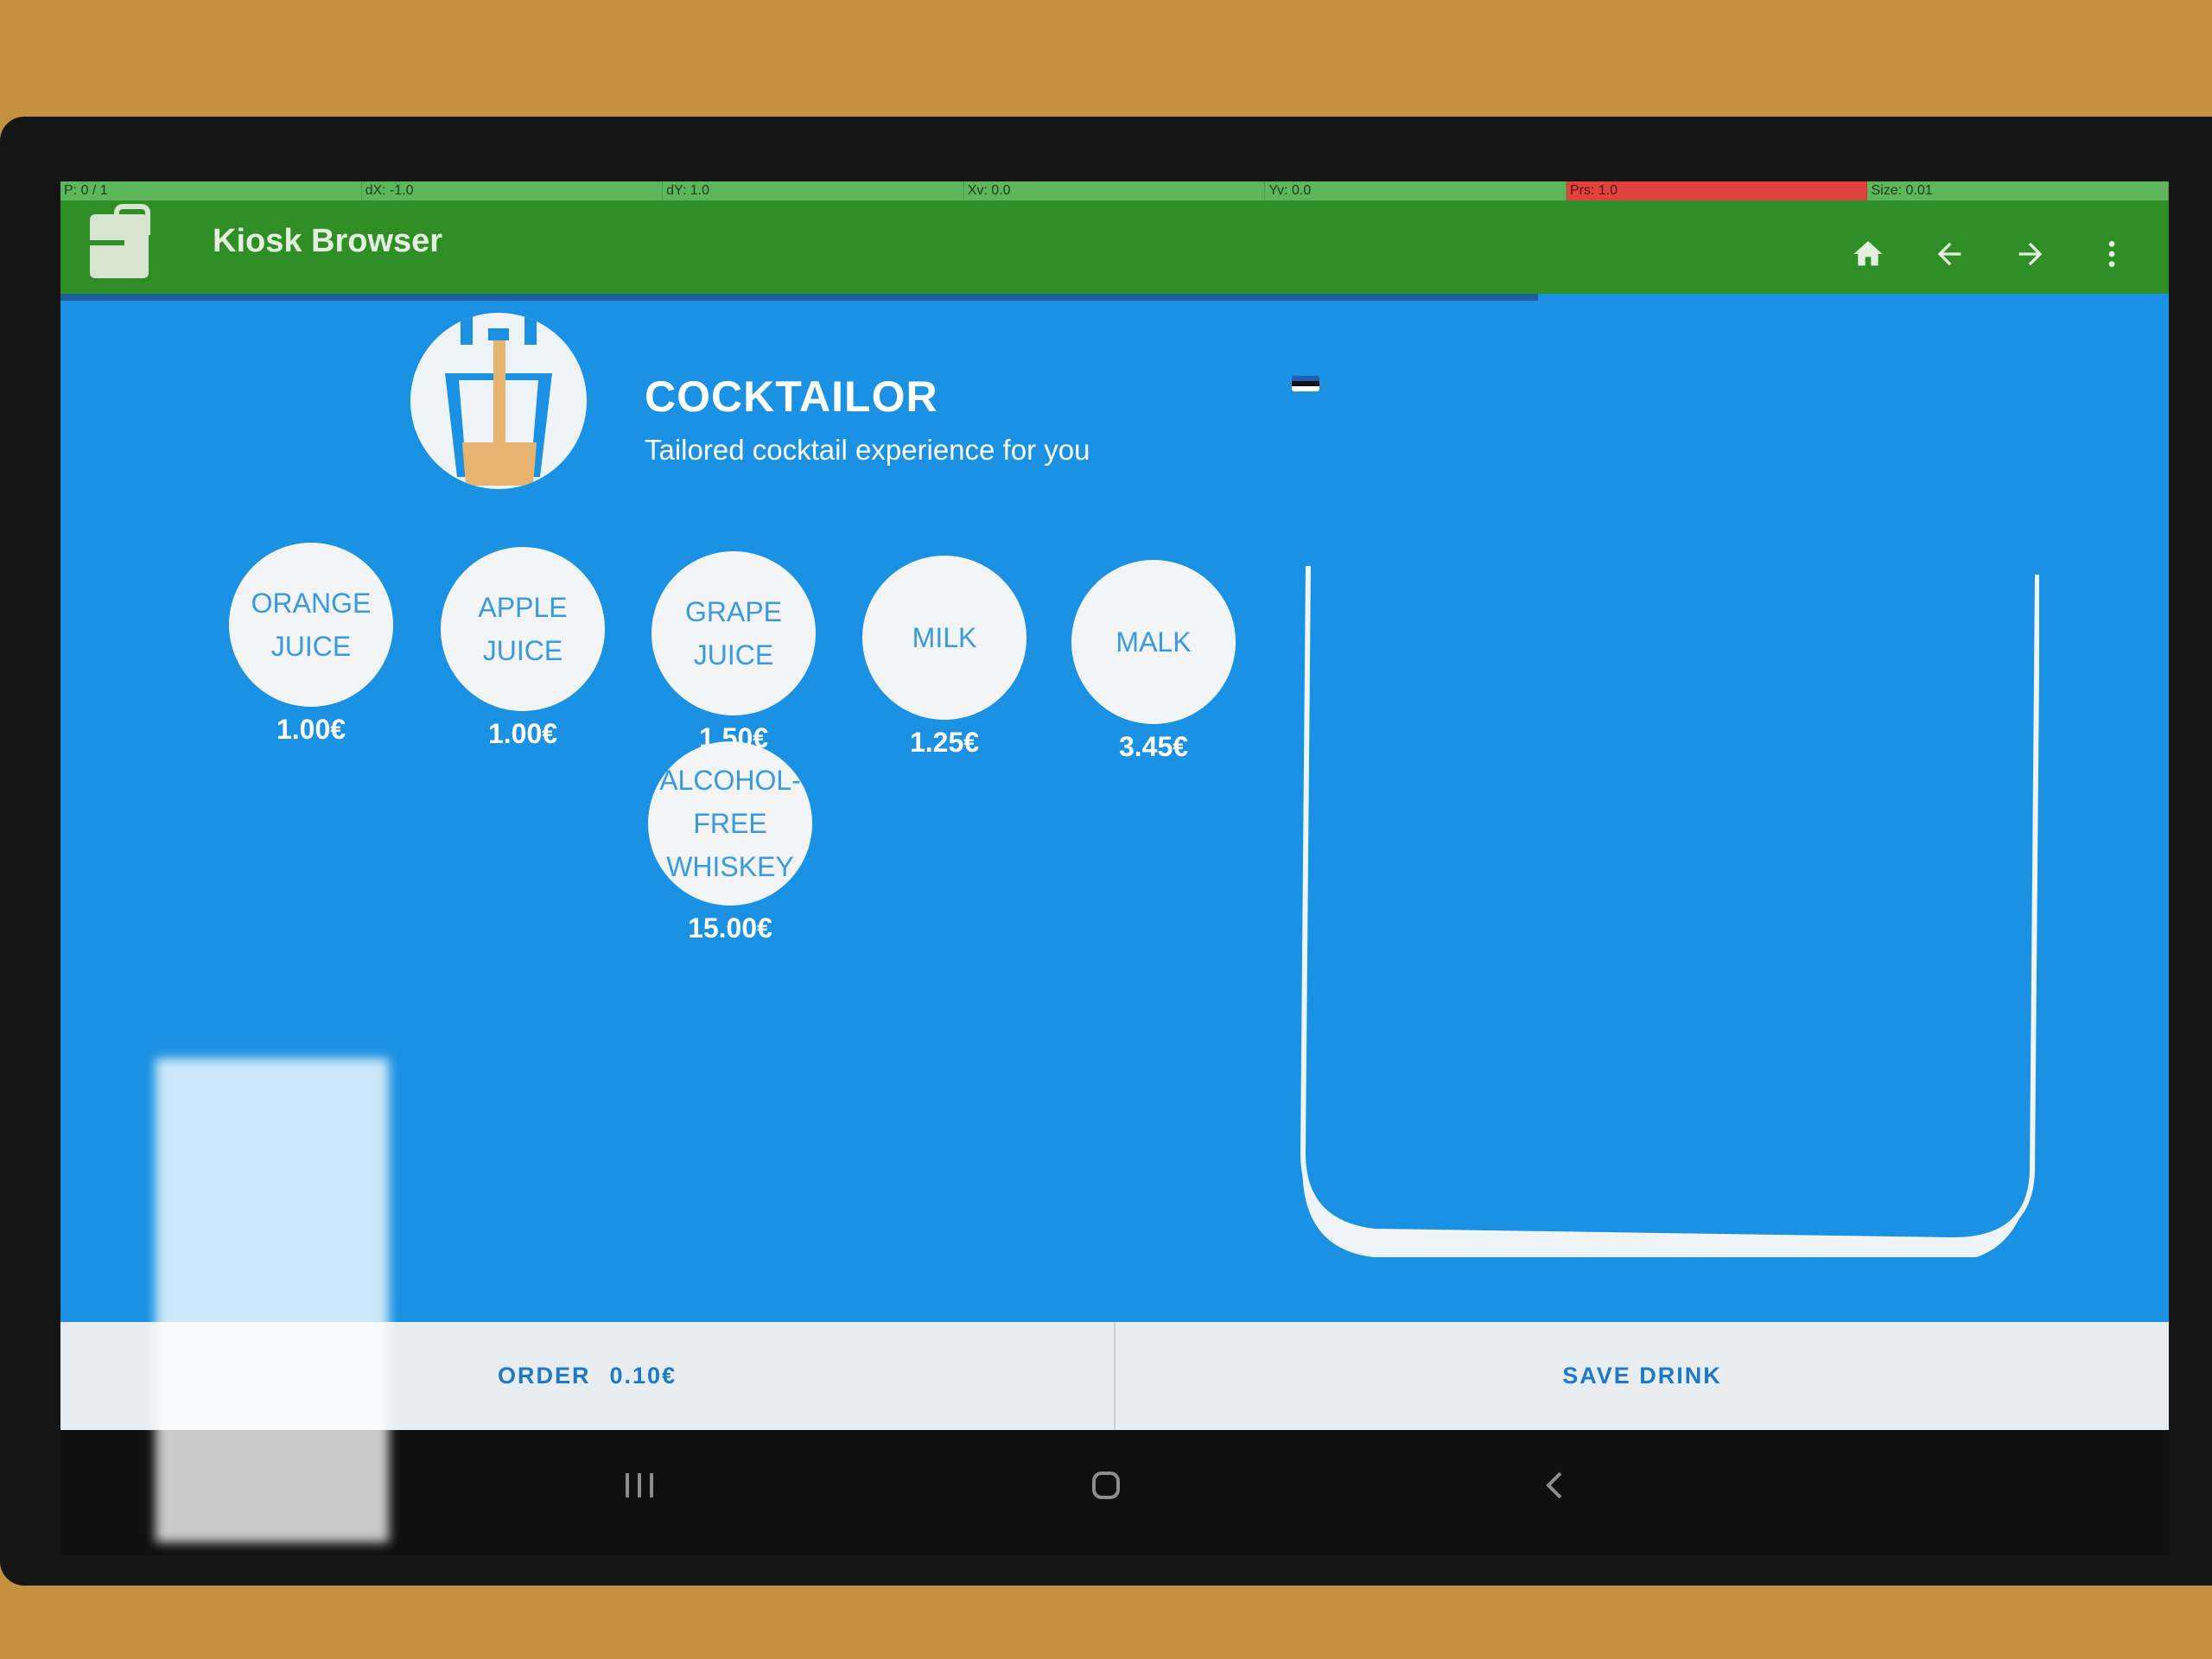 The width and height of the screenshot is (2212, 1659). Describe the element at coordinates (2030, 254) in the screenshot. I see `arrow-right-icon` at that location.